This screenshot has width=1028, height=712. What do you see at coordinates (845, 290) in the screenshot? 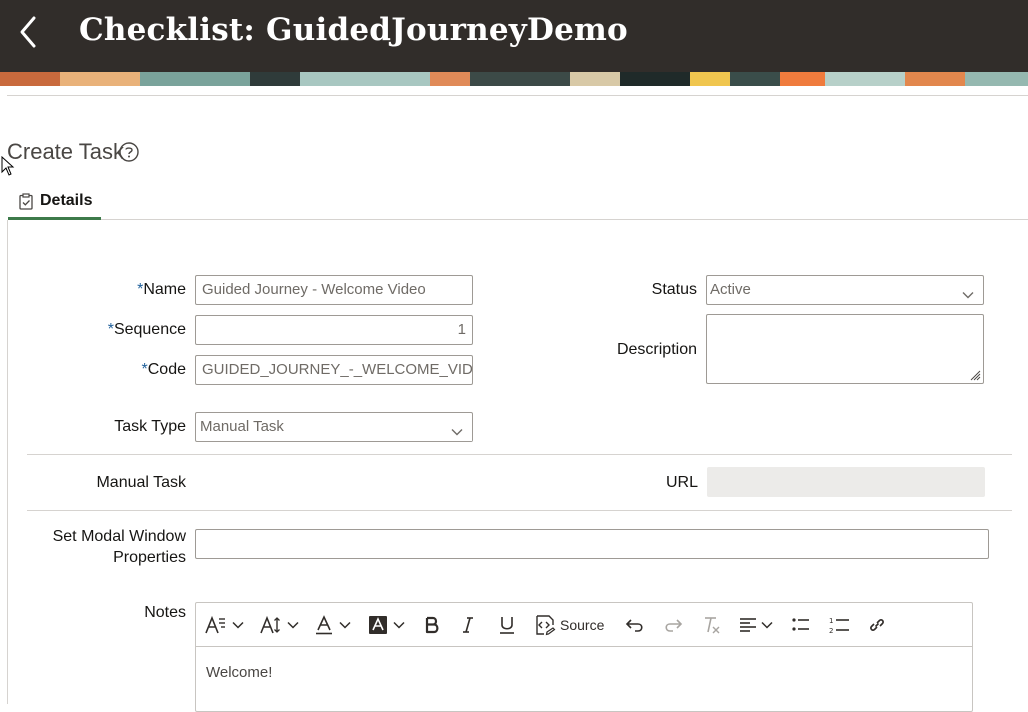
I see `status-select: Active` at bounding box center [845, 290].